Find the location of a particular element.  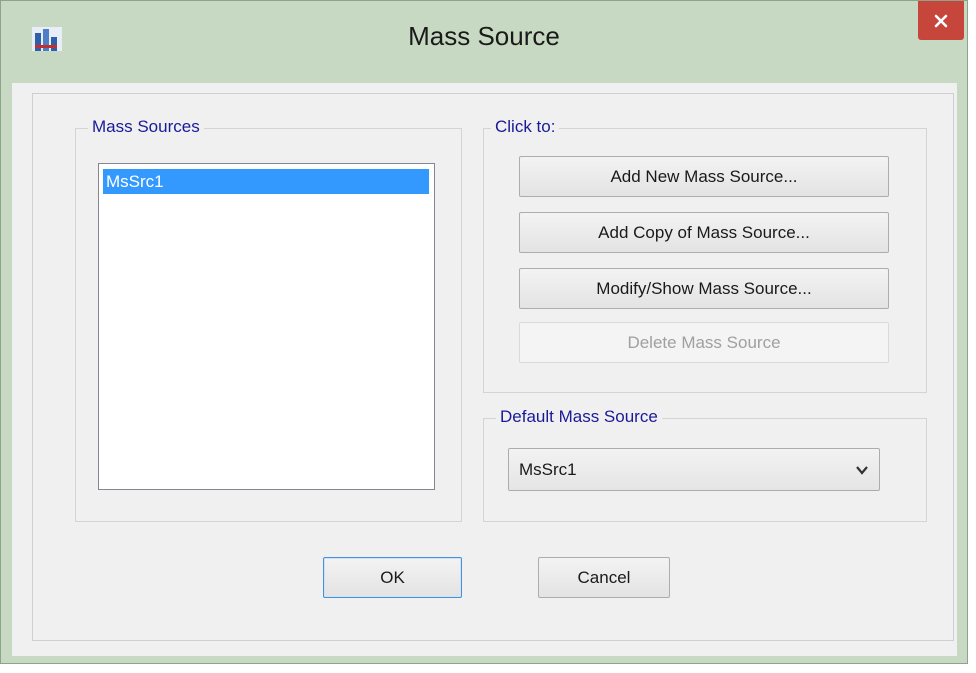

click-to-label: Click to: is located at coordinates (525, 127).